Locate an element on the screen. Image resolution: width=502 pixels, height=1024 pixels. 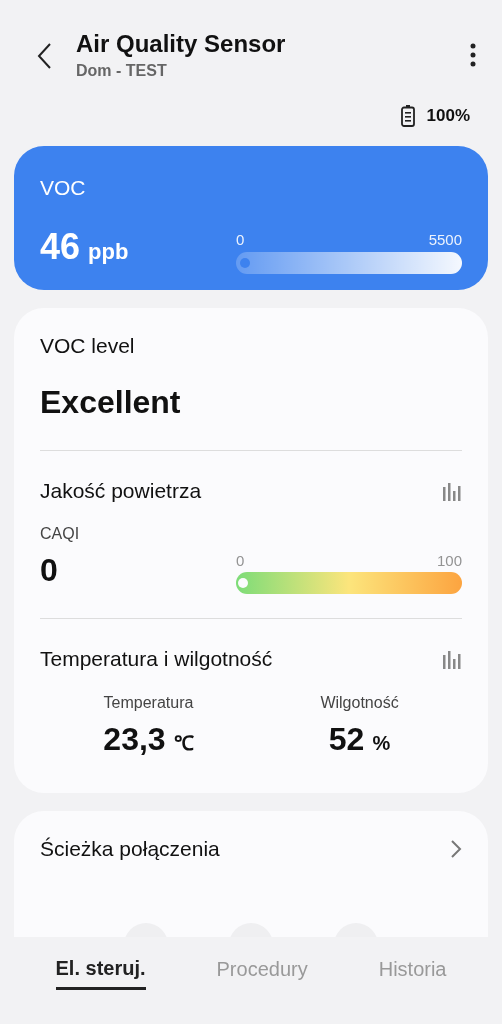
reading-value: 23,3 ℃ is located at coordinates (148, 739).